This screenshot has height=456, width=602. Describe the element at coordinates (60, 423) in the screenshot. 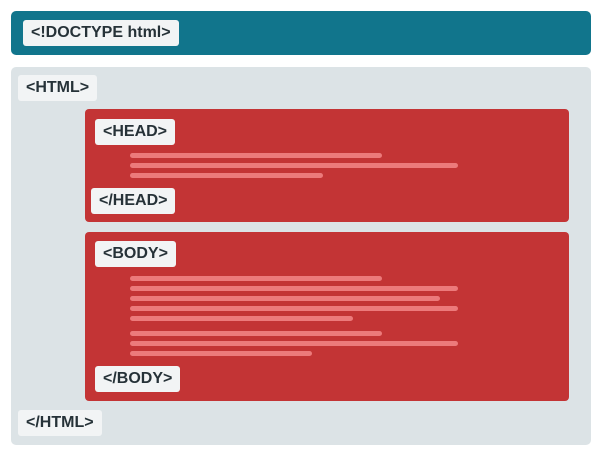

I see `html-close-tag: </HTML>` at that location.